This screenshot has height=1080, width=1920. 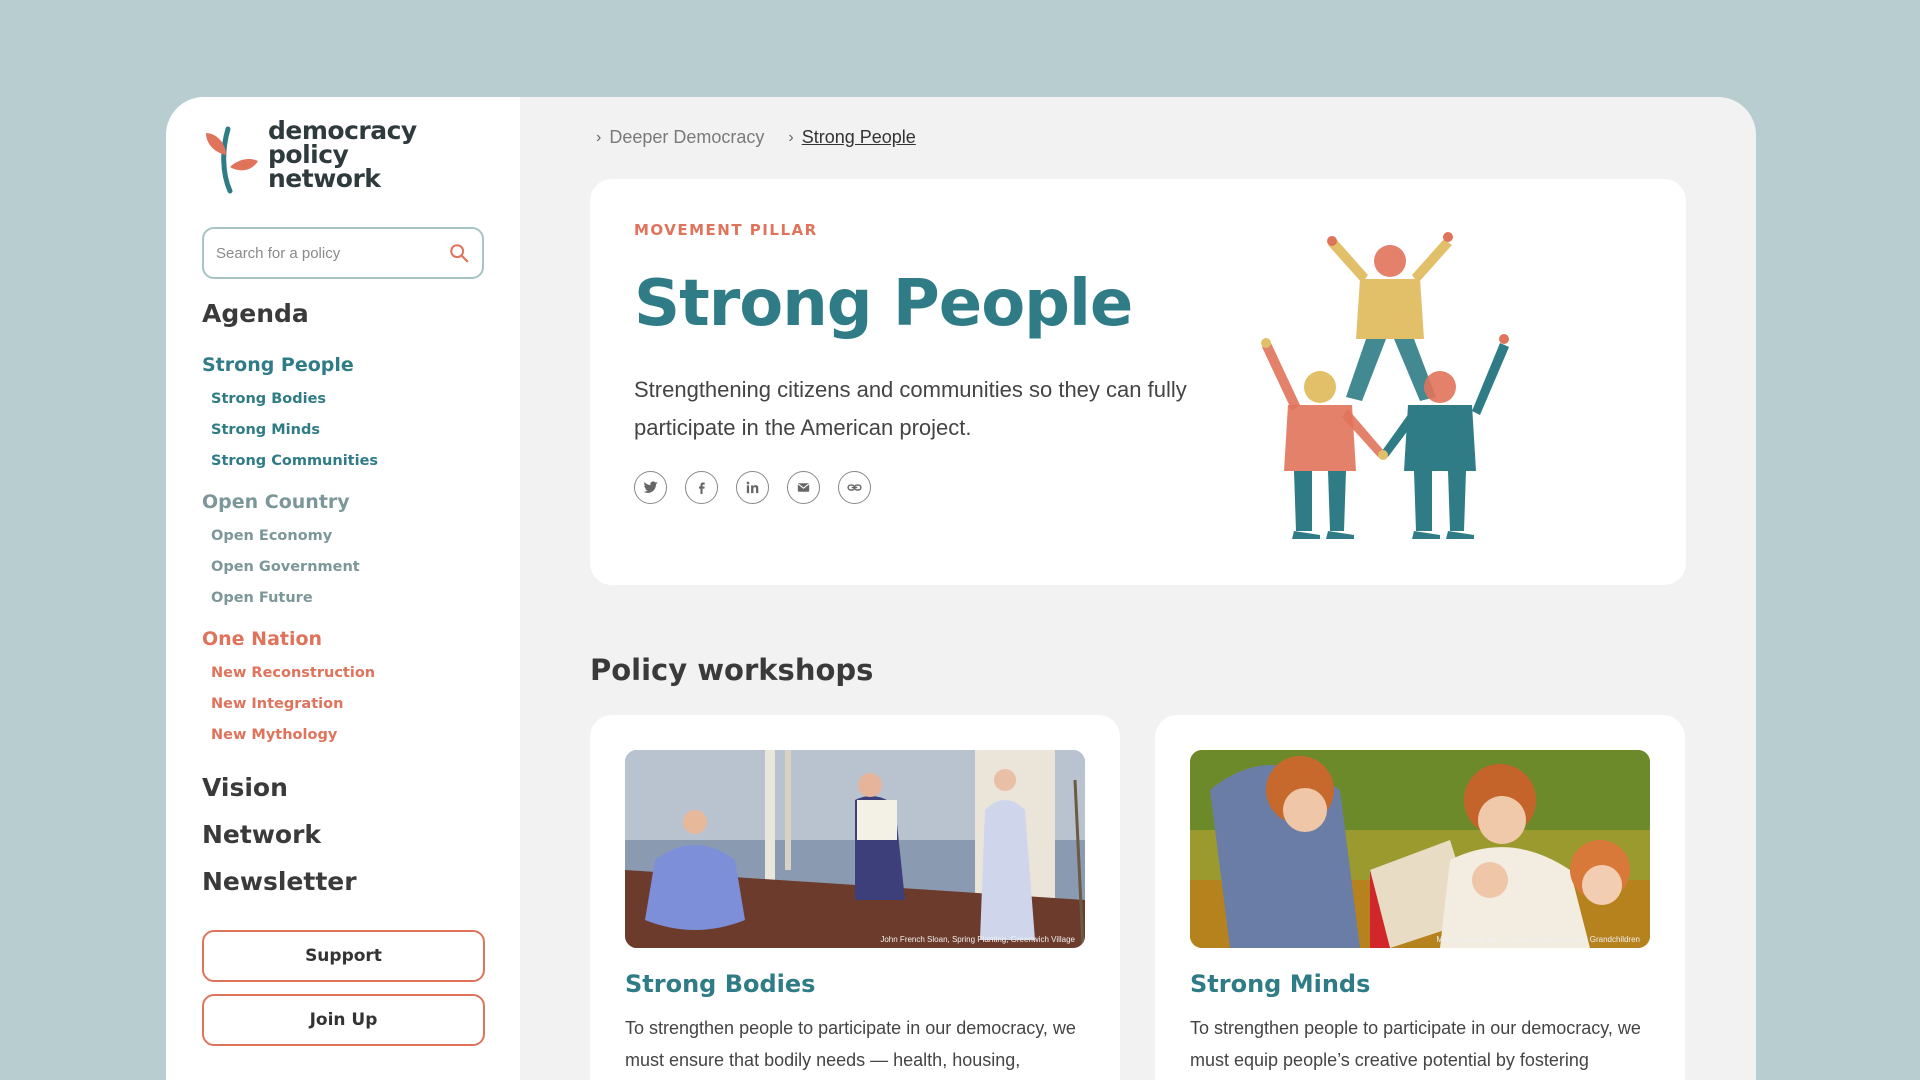 I want to click on breadcrumb: › Deeper Democracy › Strong People, so click(x=1138, y=137).